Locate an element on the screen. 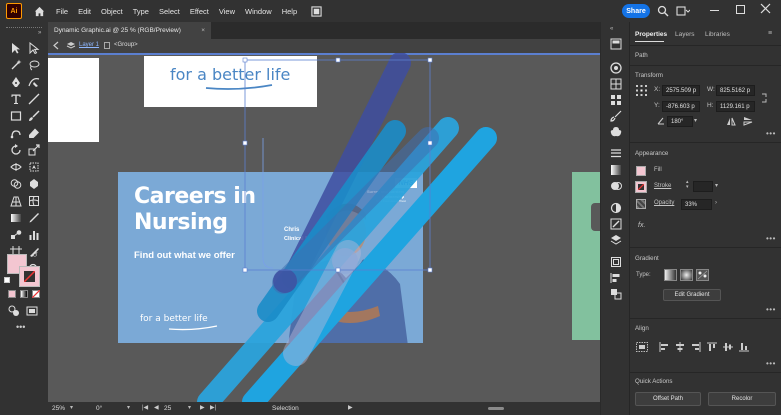 The width and height of the screenshot is (781, 415). gradient-more-options-icon: ••• is located at coordinates (771, 309).